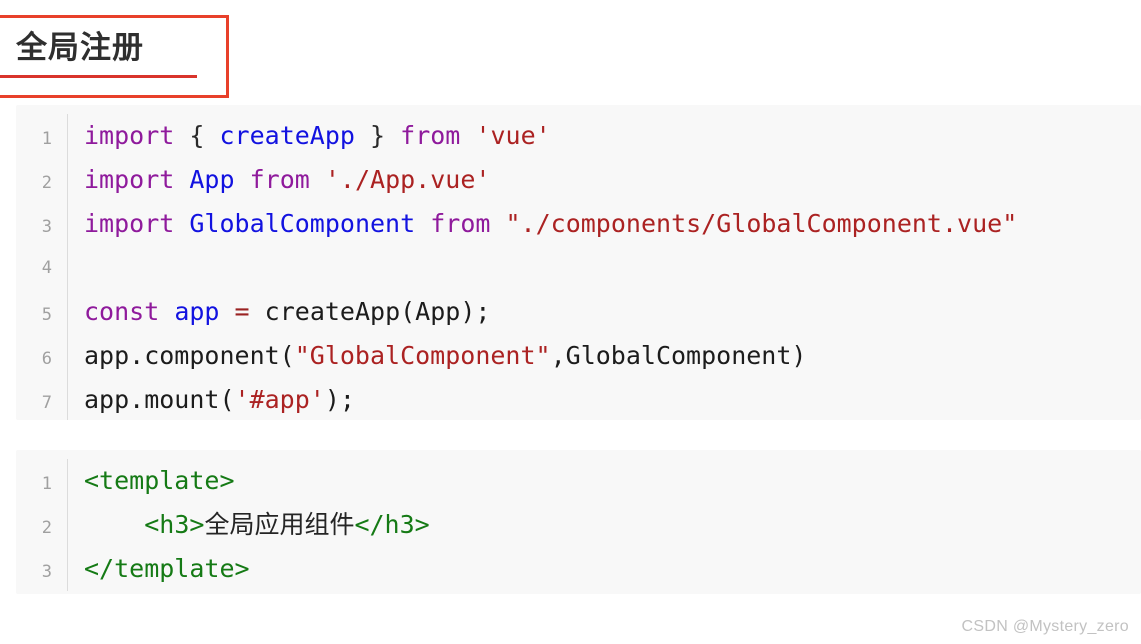  I want to click on code-line: 5 const app = createApp(App);, so click(578, 312).